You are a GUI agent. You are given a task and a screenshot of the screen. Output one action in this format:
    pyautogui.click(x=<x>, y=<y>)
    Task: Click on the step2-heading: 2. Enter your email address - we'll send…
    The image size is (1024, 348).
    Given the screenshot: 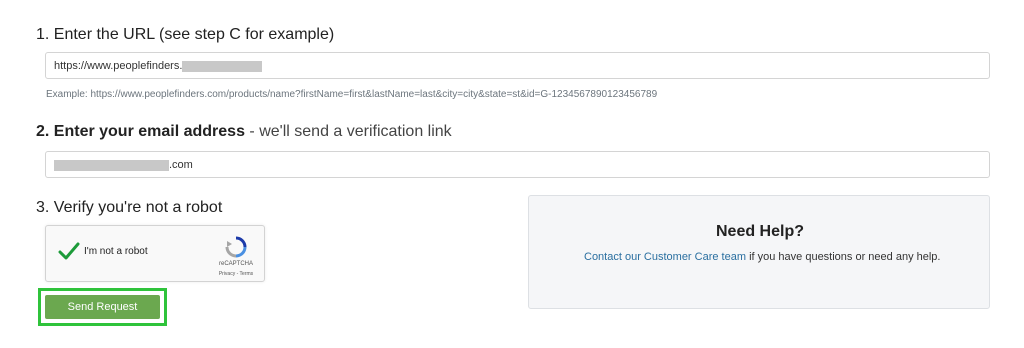 What is the action you would take?
    pyautogui.click(x=244, y=132)
    